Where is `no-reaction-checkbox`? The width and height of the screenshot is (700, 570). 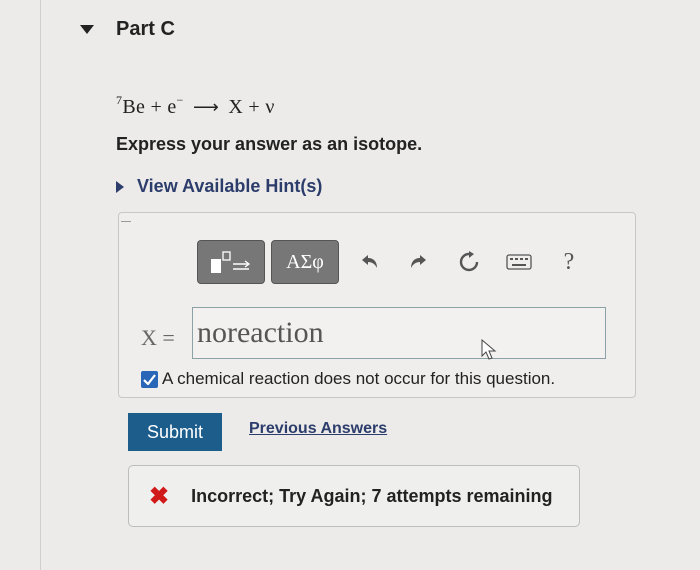
no-reaction-checkbox is located at coordinates (149, 379).